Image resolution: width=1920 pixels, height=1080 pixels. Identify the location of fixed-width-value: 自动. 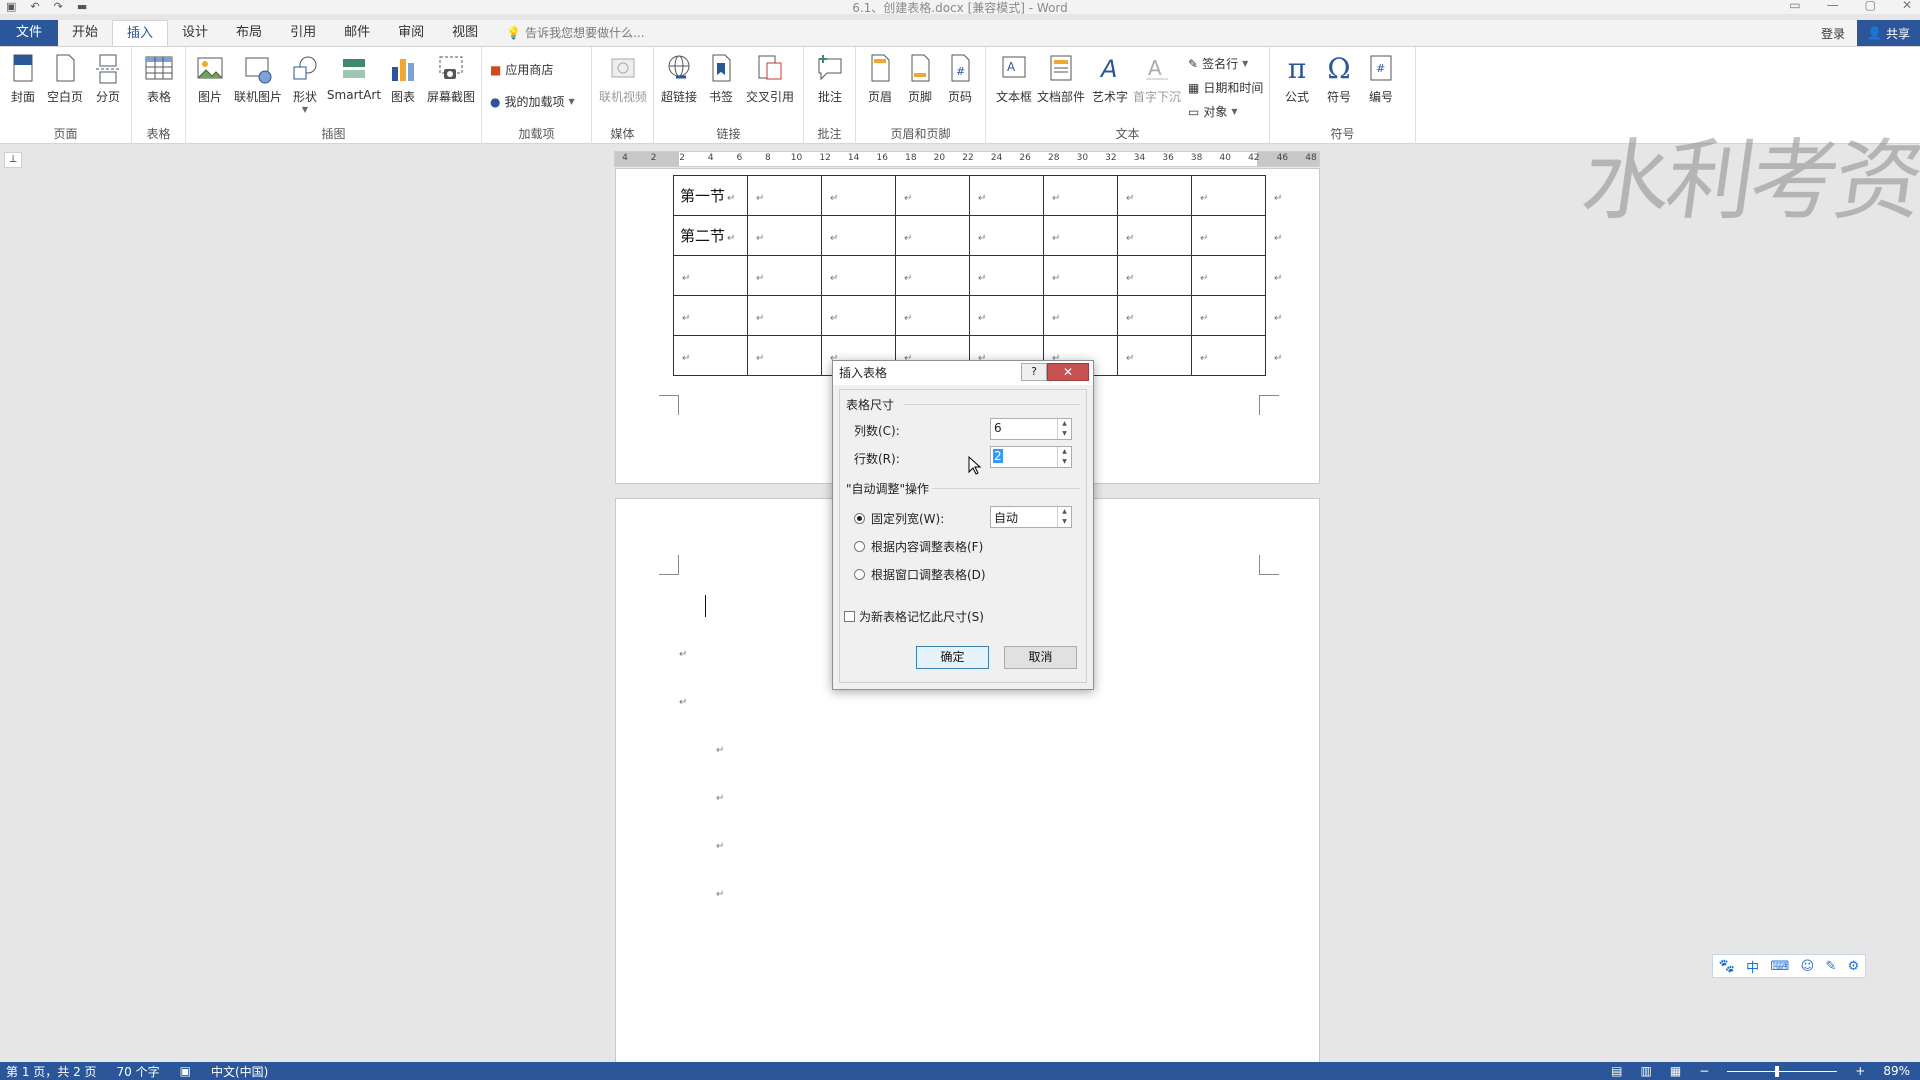
(1006, 517).